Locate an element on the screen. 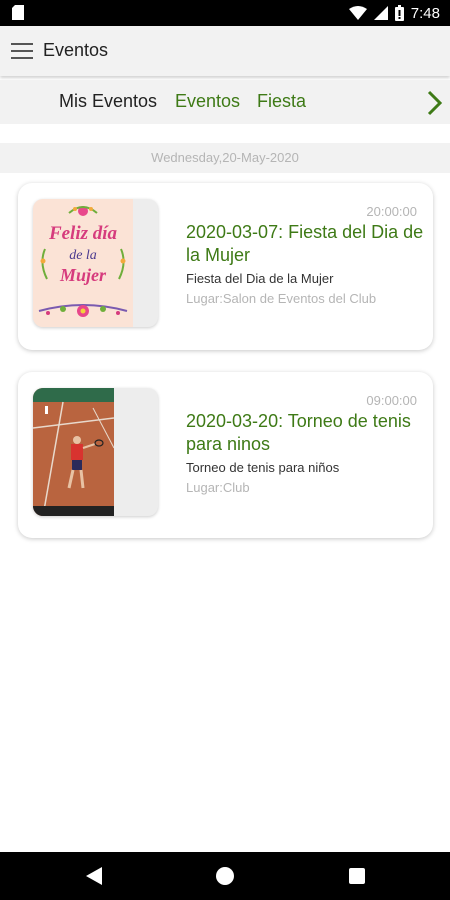  event-time: 20:00:00 is located at coordinates (391, 211).